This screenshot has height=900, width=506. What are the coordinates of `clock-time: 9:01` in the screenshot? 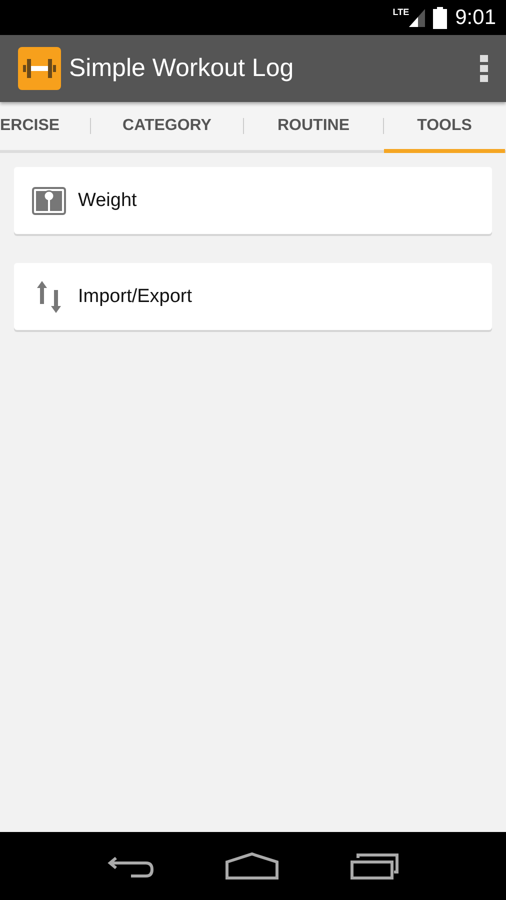 It's located at (475, 18).